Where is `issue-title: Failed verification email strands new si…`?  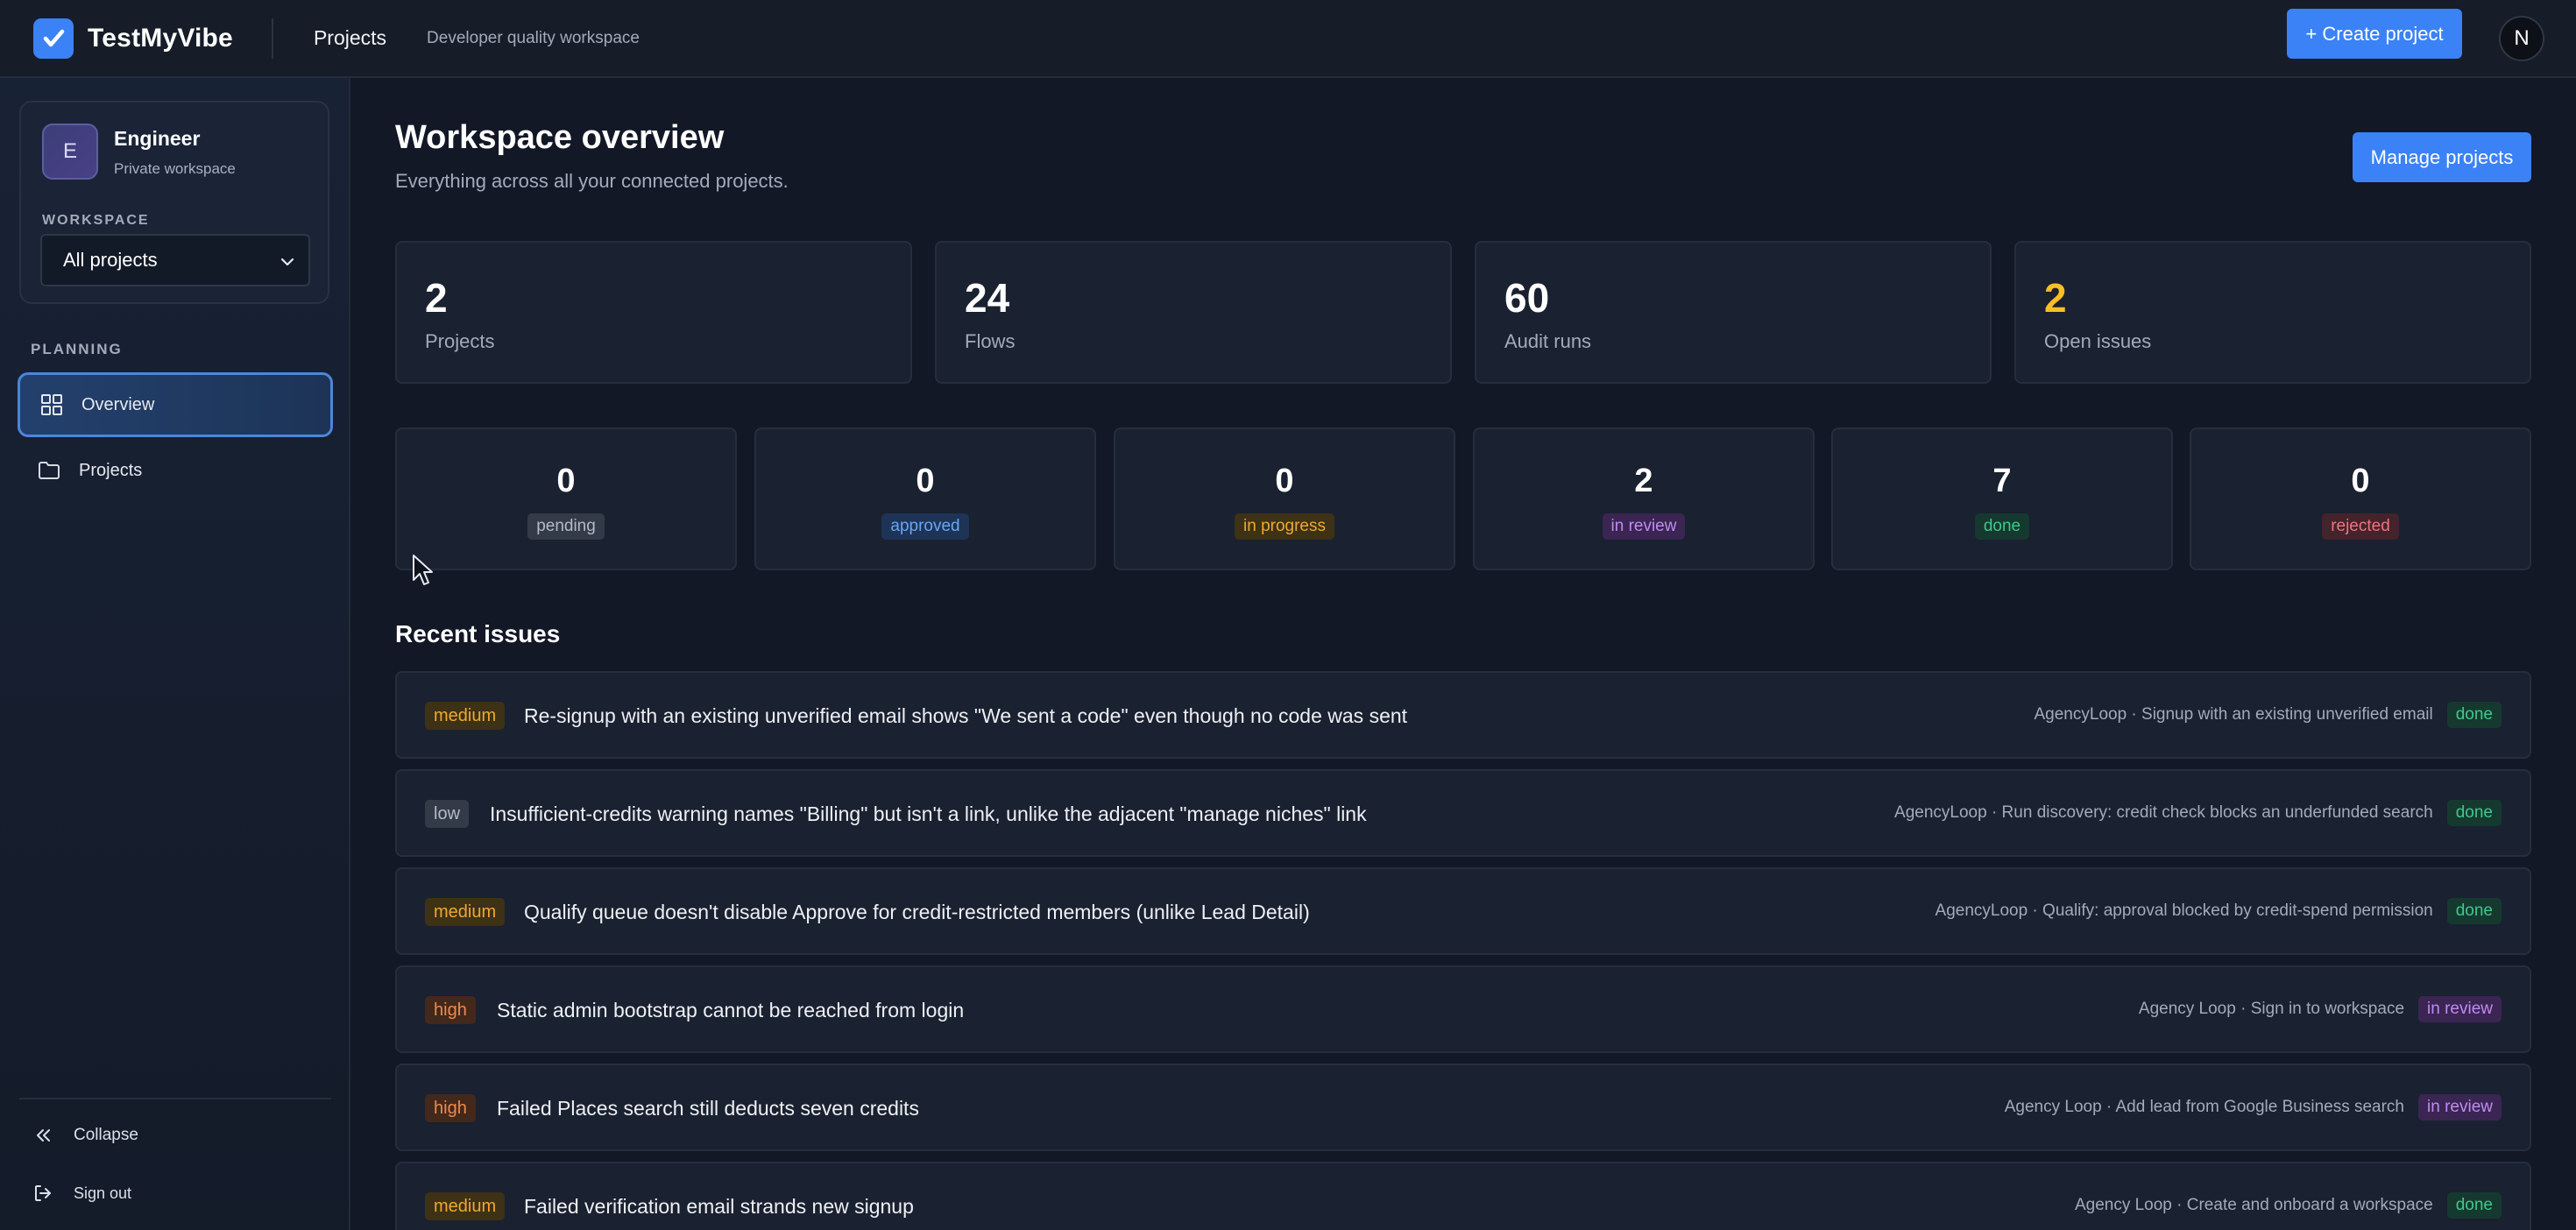
issue-title: Failed verification email strands new si… is located at coordinates (719, 1206).